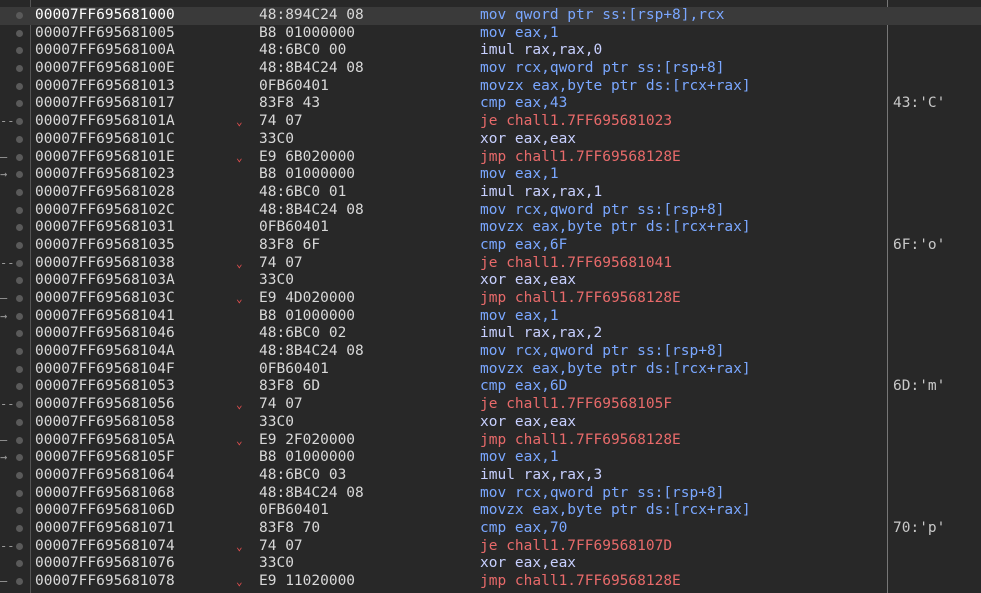  Describe the element at coordinates (105, 474) in the screenshot. I see `address-cell: 00007FF695681064` at that location.